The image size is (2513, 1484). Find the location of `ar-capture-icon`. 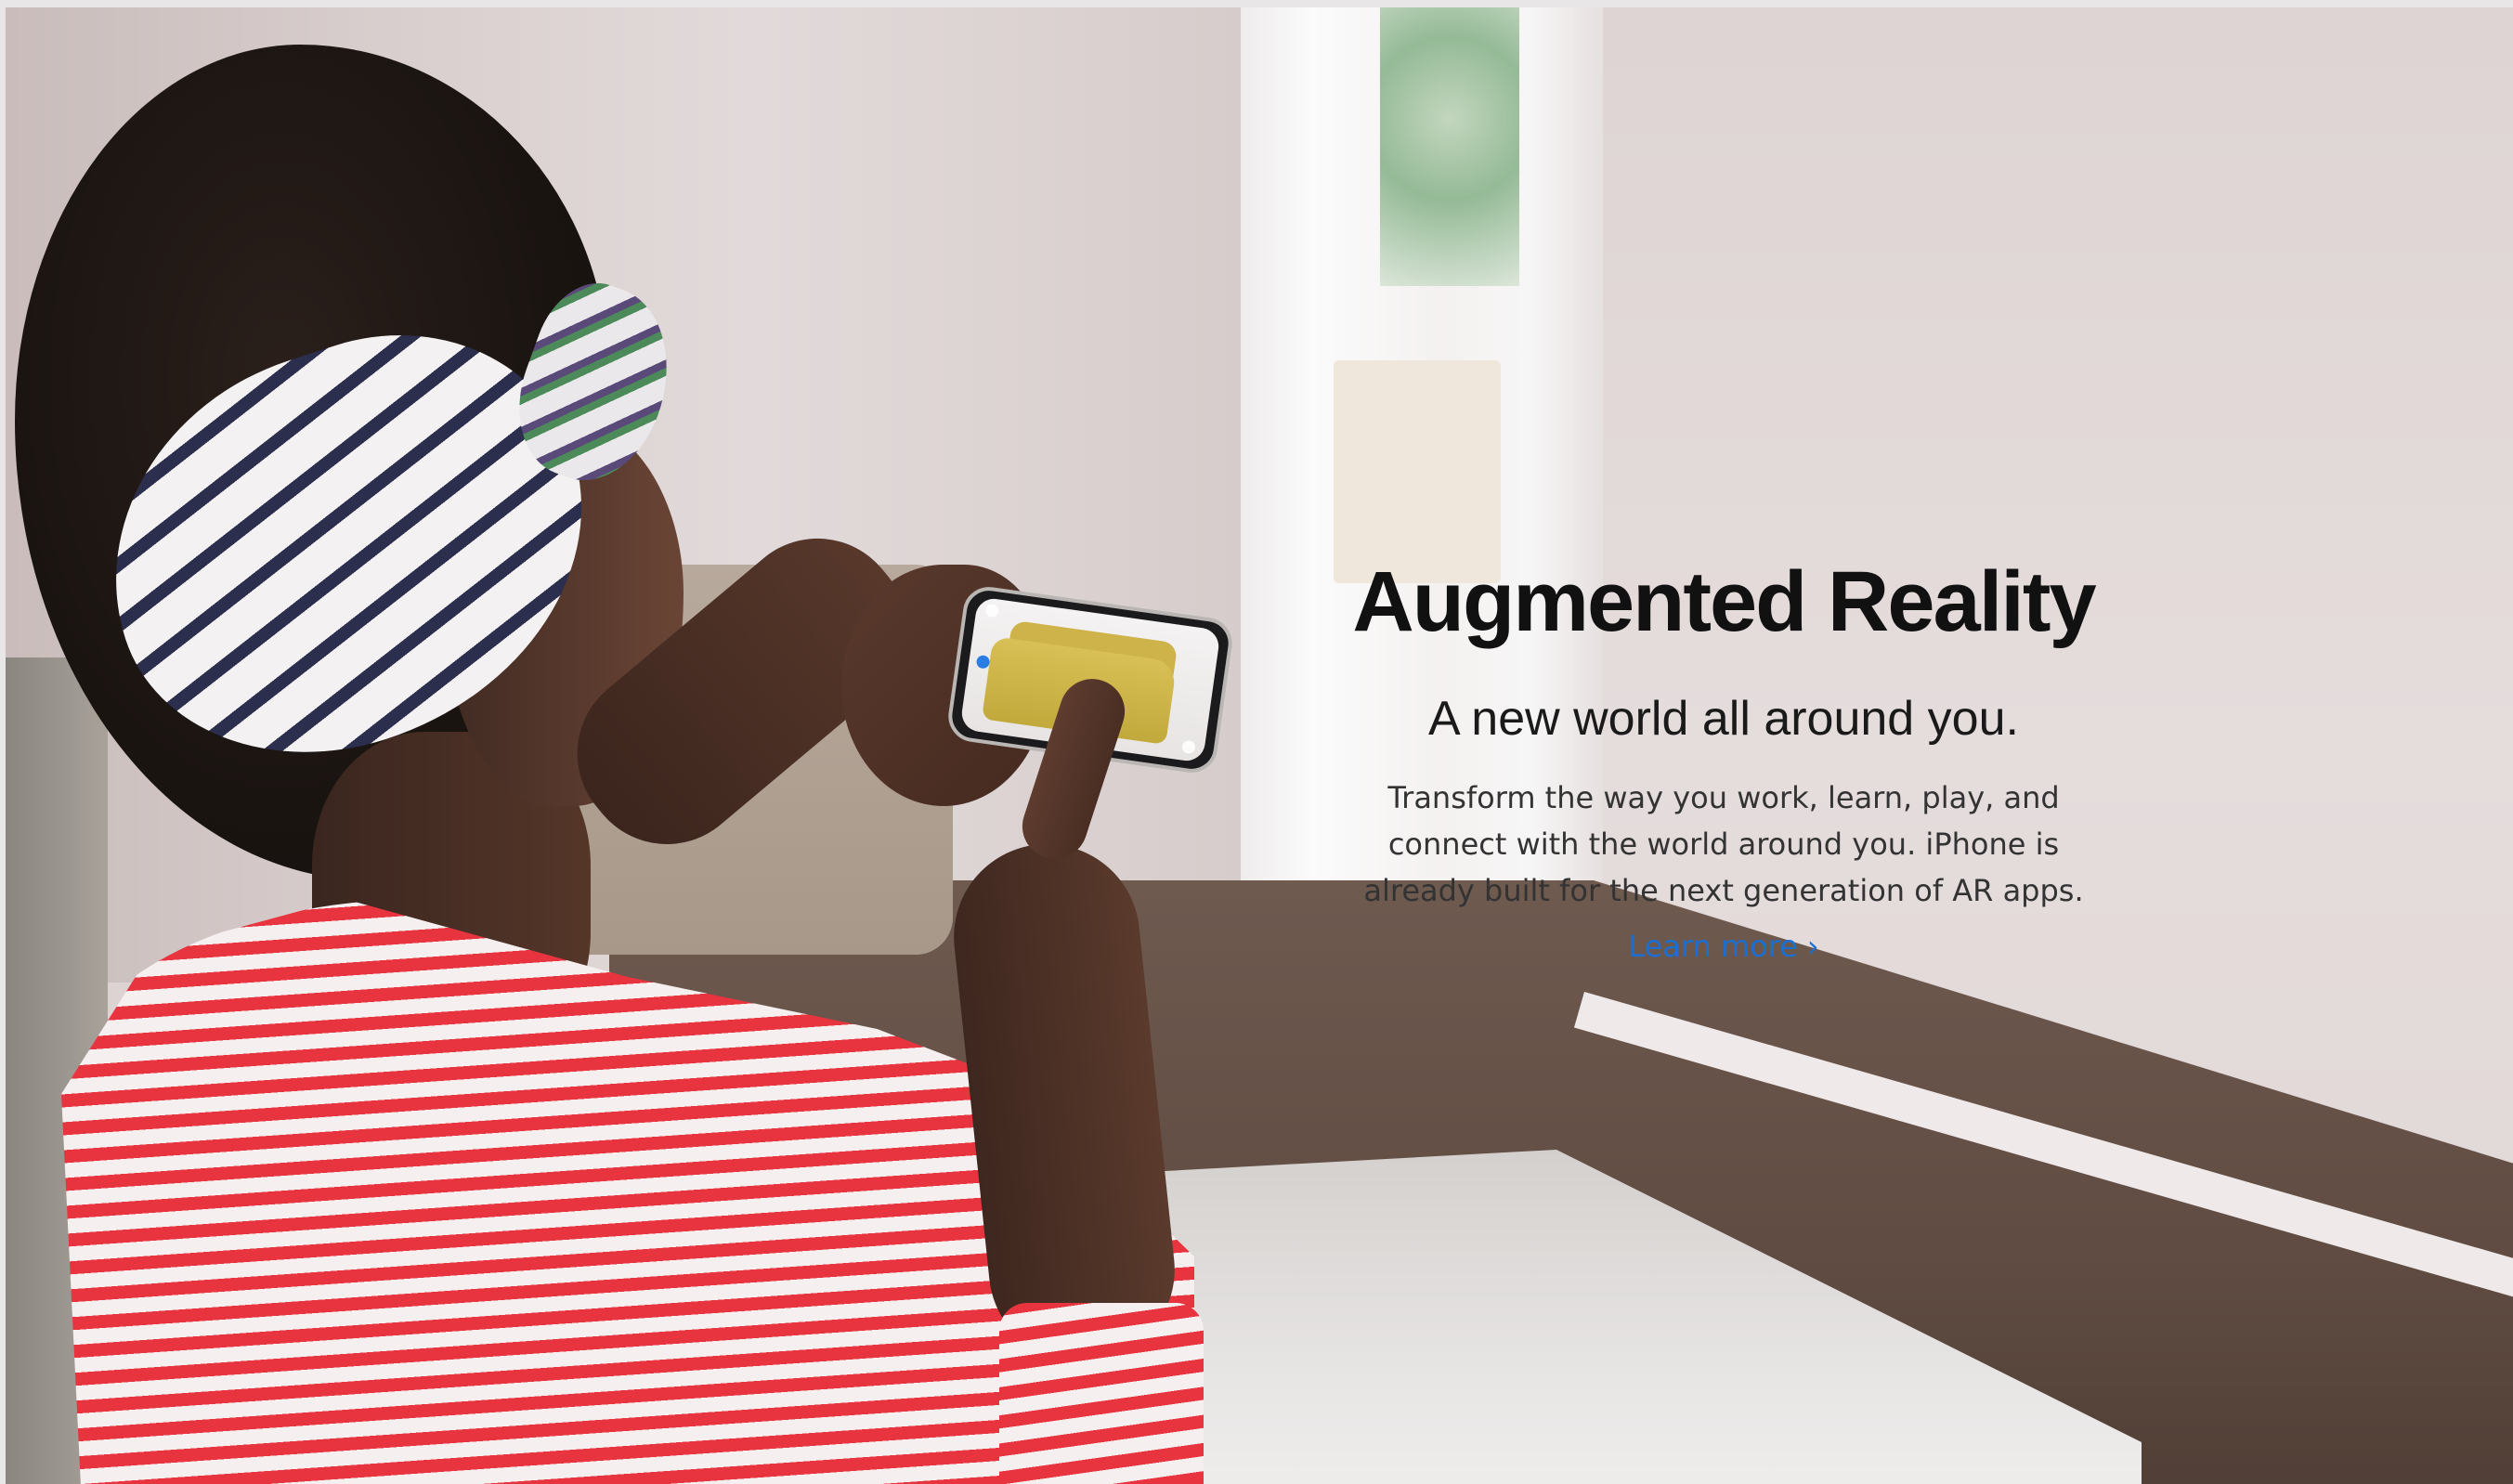

ar-capture-icon is located at coordinates (1188, 747).